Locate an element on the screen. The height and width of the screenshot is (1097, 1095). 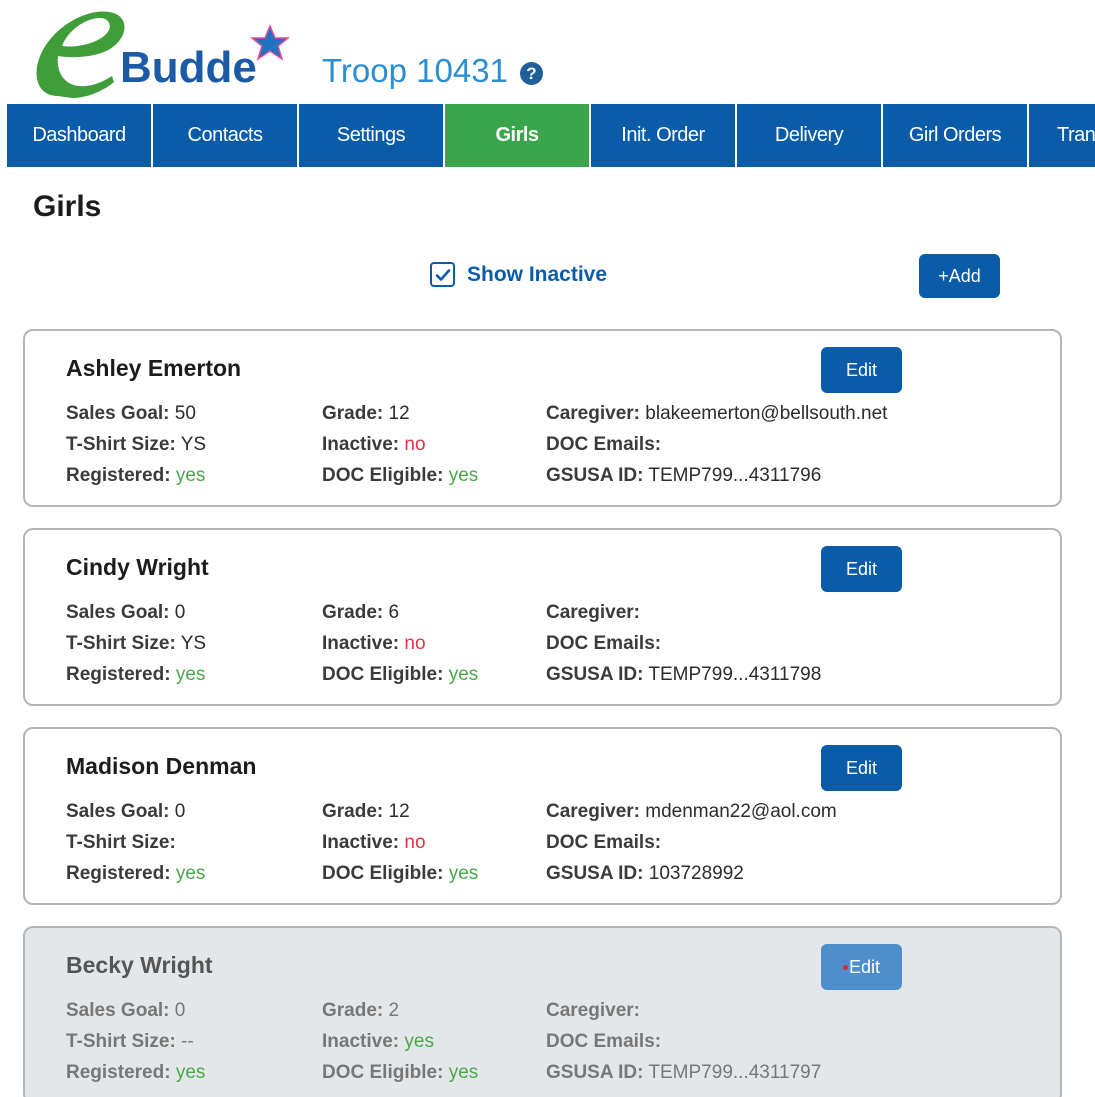
gsusa-id-field: GSUSA ID: 103728992 is located at coordinates (645, 874).